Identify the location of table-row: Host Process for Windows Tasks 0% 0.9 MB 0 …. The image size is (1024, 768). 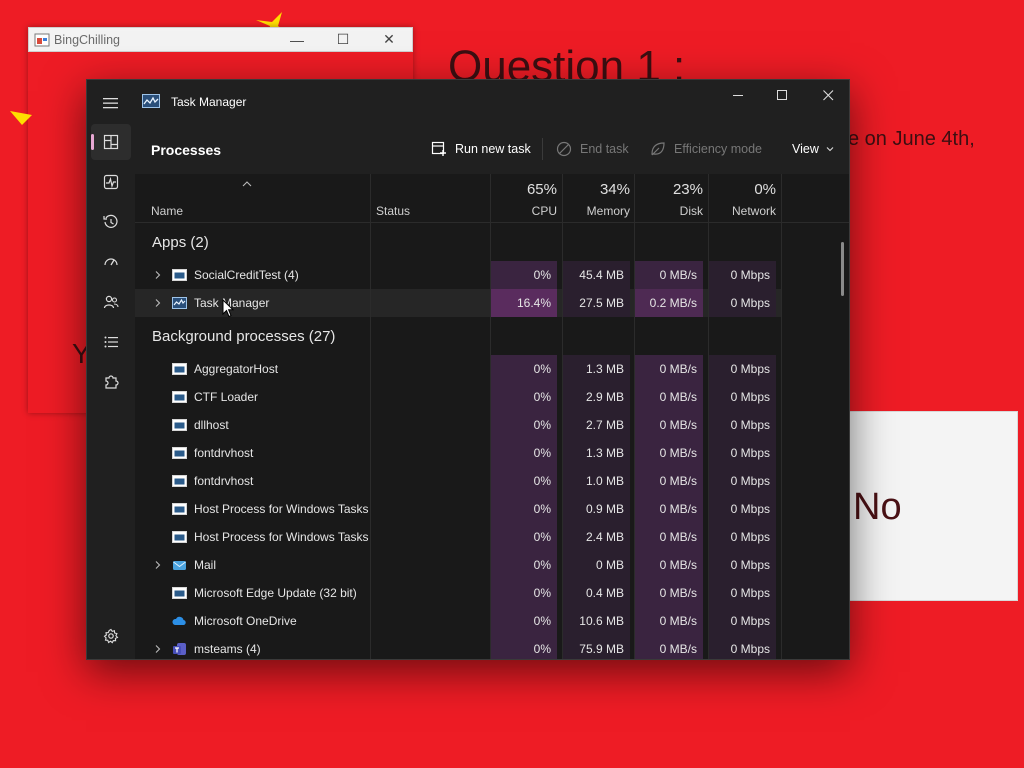
(458, 509).